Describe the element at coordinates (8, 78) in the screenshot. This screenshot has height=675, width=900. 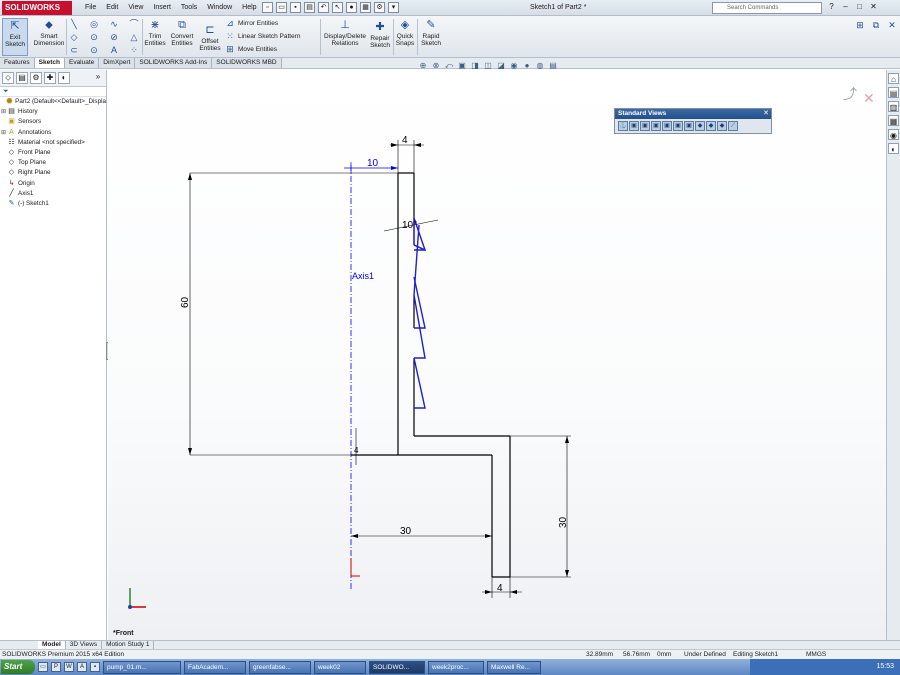
I see `feature-tree-tab-icon: ⬦` at that location.